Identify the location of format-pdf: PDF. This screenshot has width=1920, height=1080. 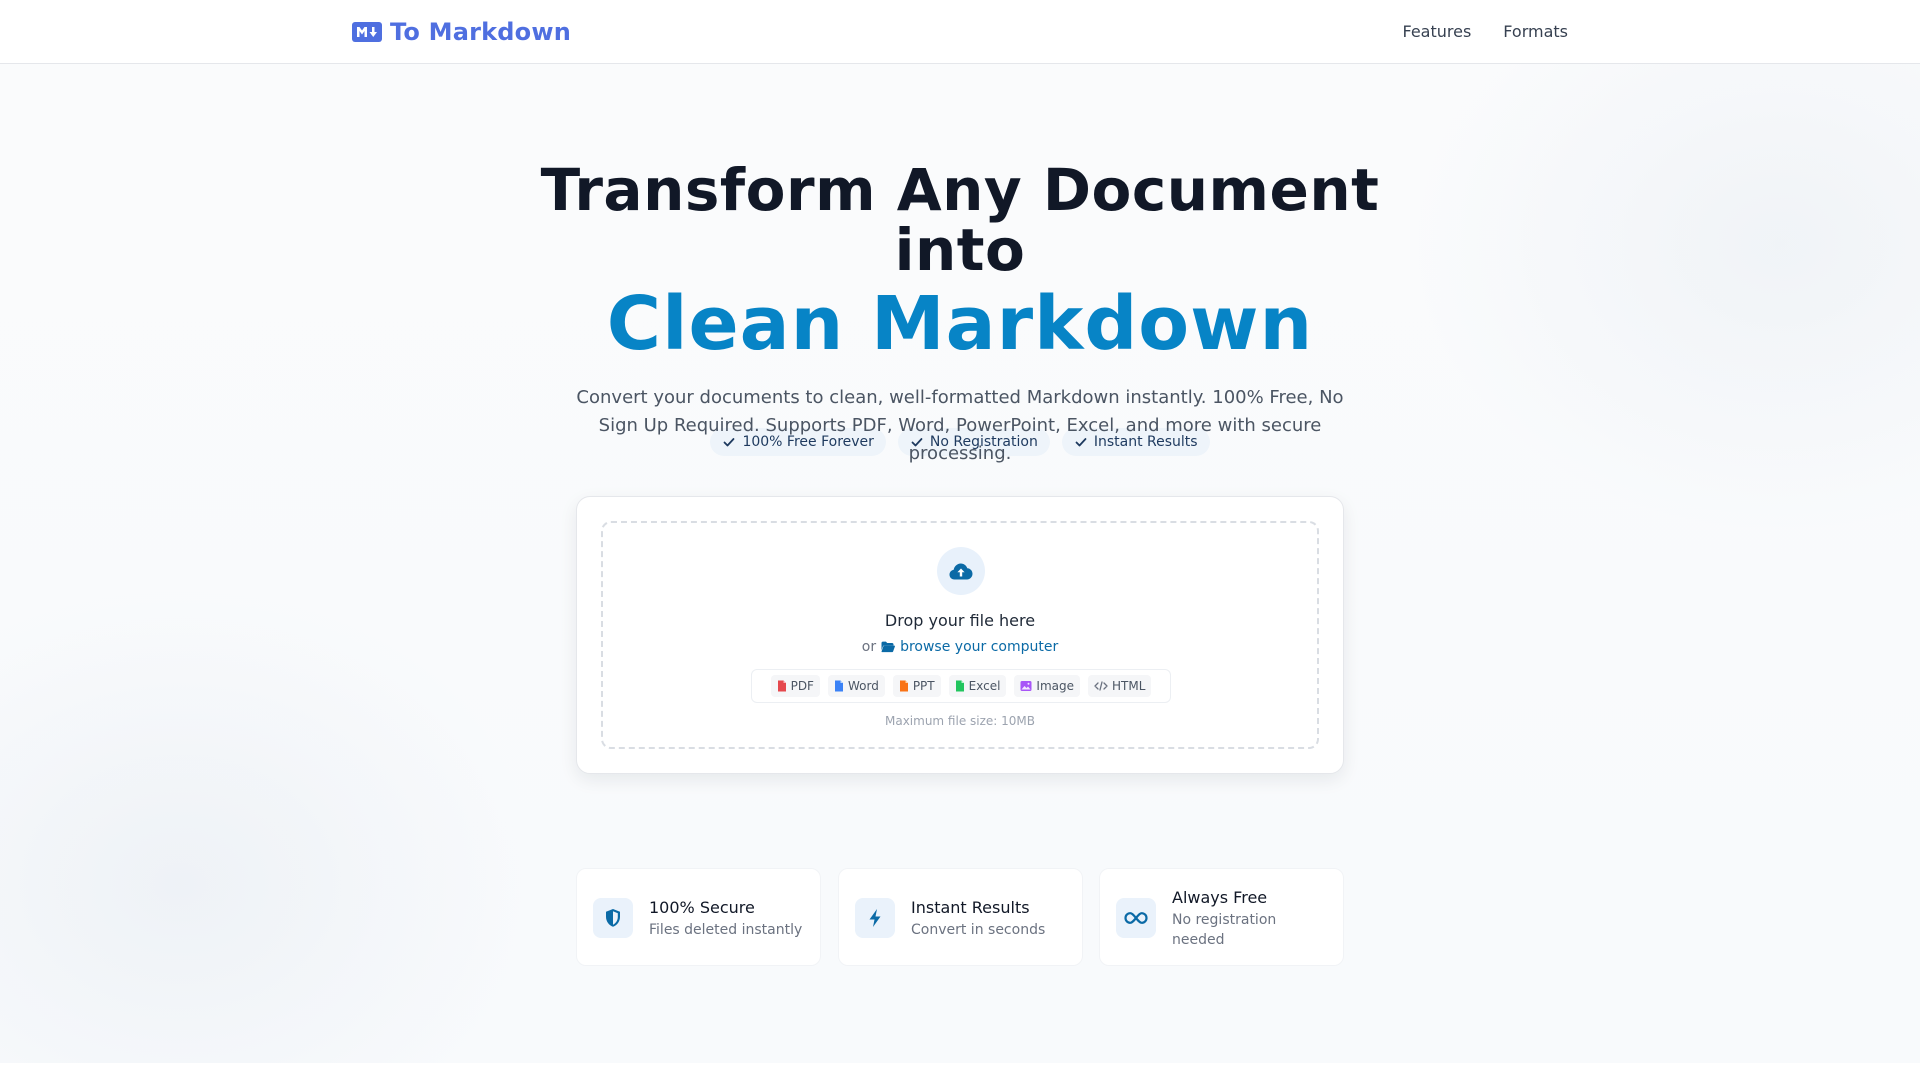
(795, 686).